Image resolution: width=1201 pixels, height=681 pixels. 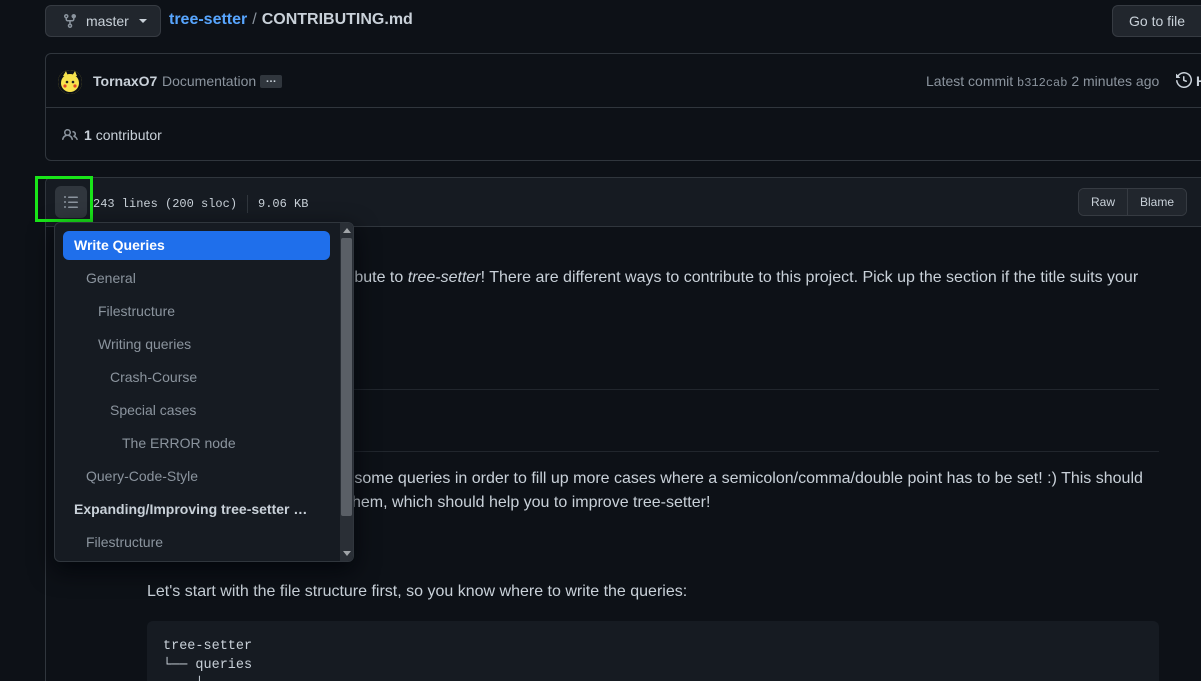 I want to click on avatar-image, so click(x=70, y=82).